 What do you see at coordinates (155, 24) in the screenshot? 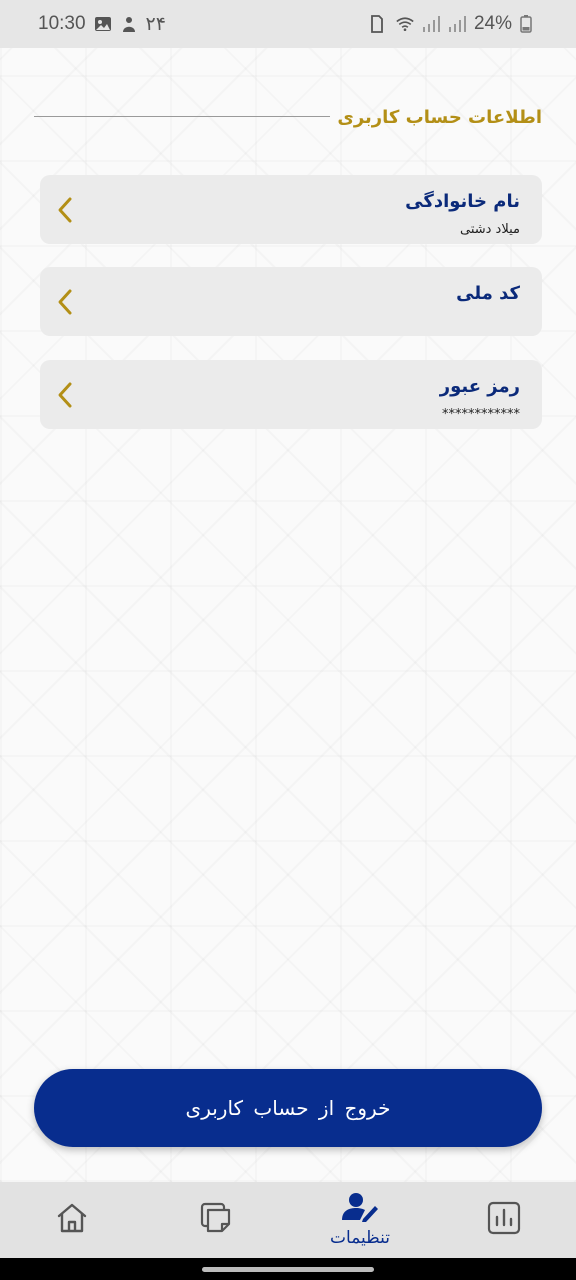
I see `status-badge: ۲۴` at bounding box center [155, 24].